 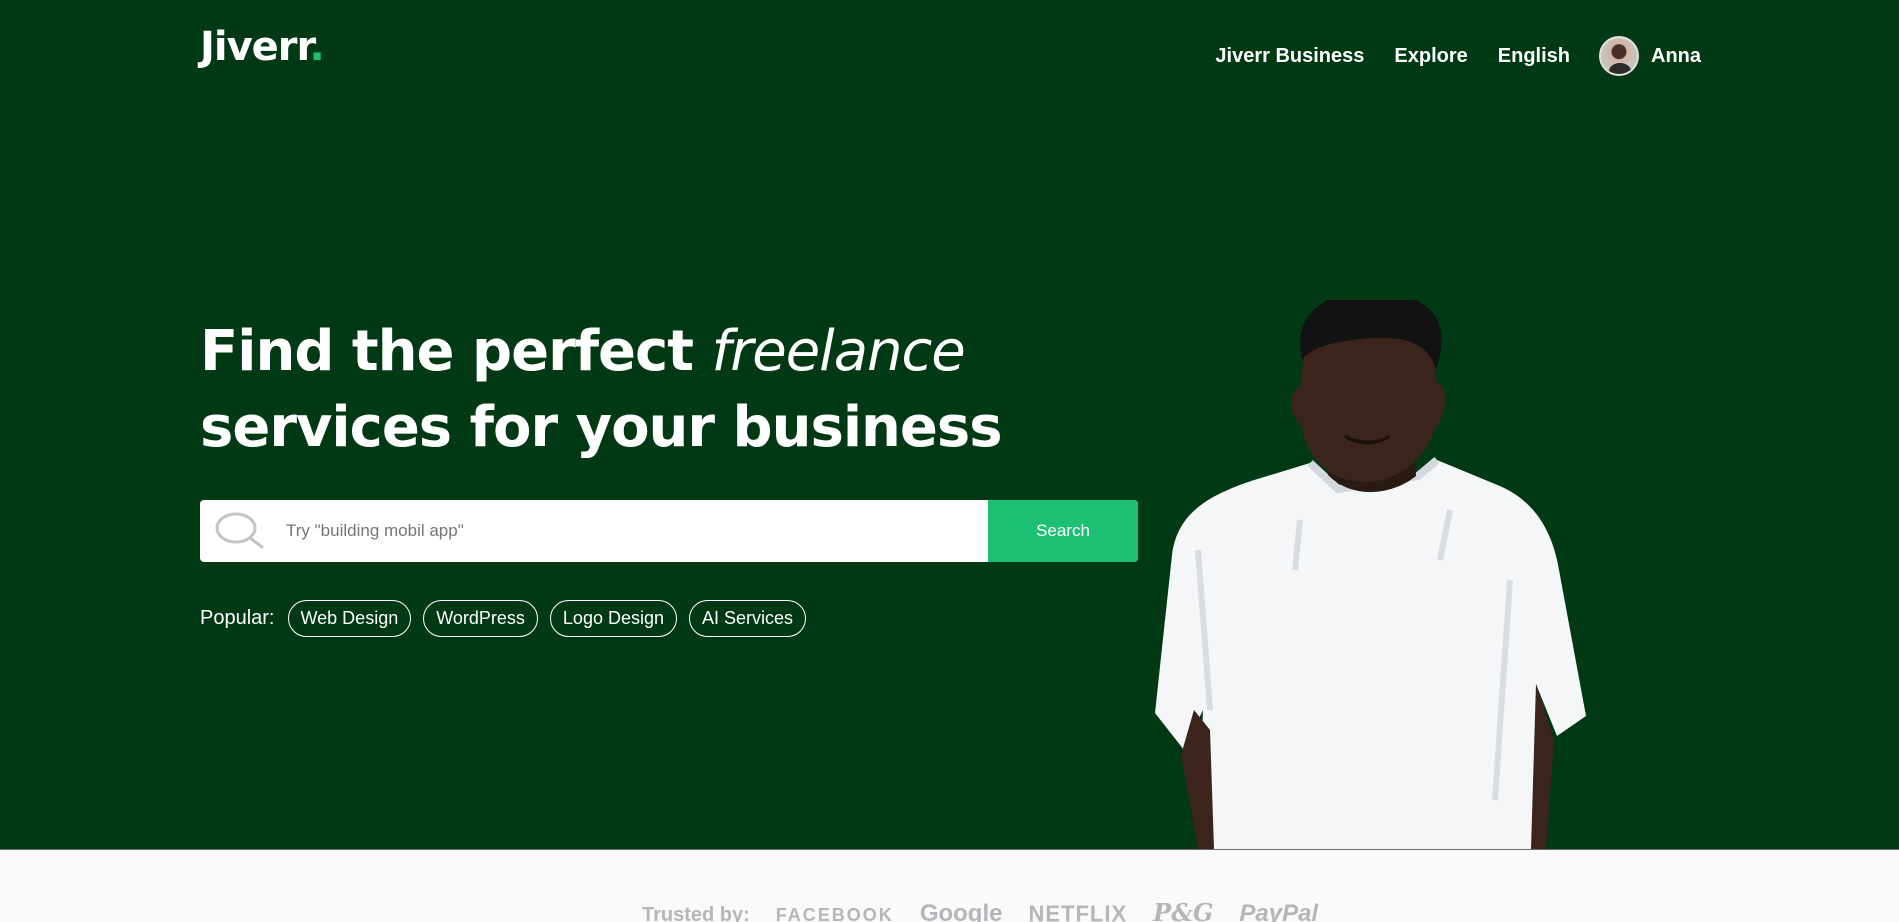 I want to click on avatar, so click(x=1619, y=56).